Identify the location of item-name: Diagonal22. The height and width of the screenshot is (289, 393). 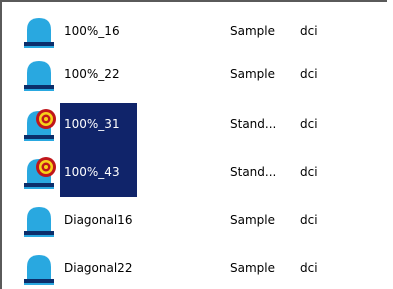
(98, 268).